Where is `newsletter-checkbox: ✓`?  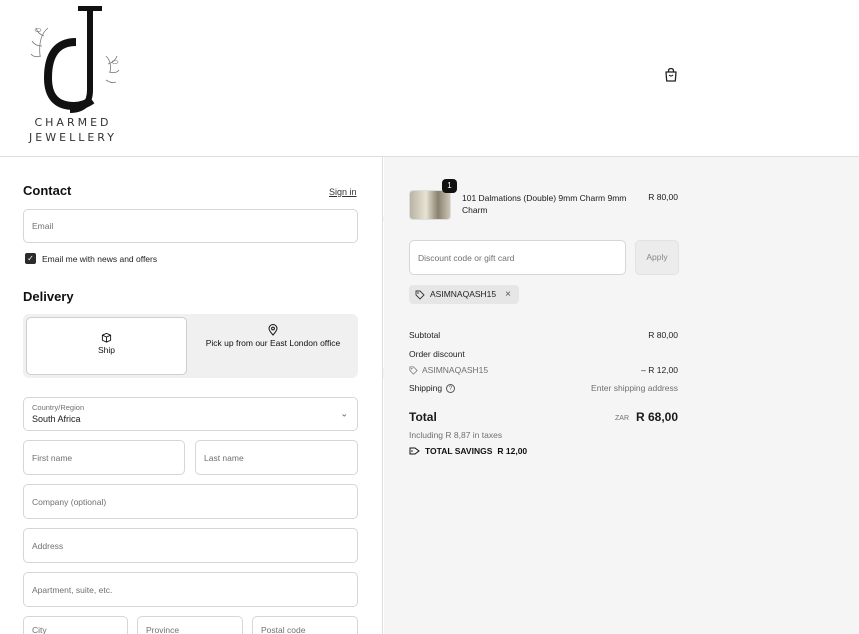 newsletter-checkbox: ✓ is located at coordinates (30, 258).